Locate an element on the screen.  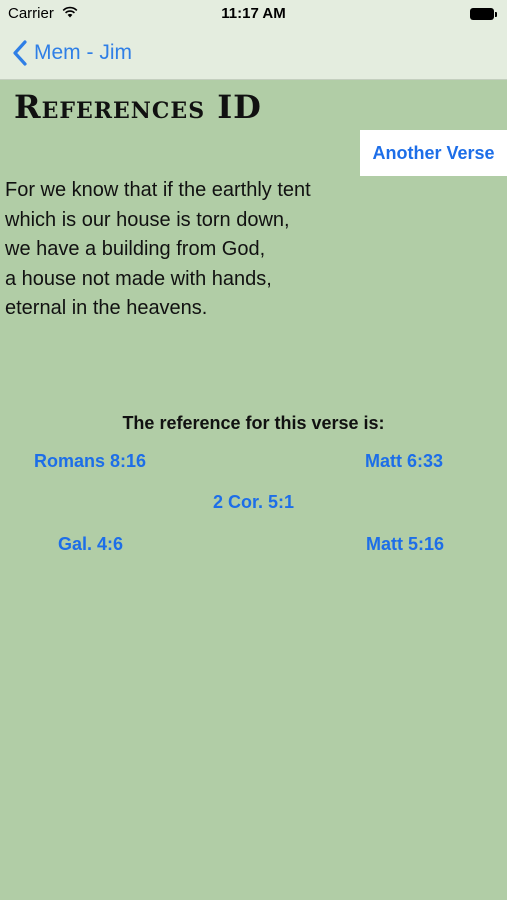
battery-icon is located at coordinates (483, 14).